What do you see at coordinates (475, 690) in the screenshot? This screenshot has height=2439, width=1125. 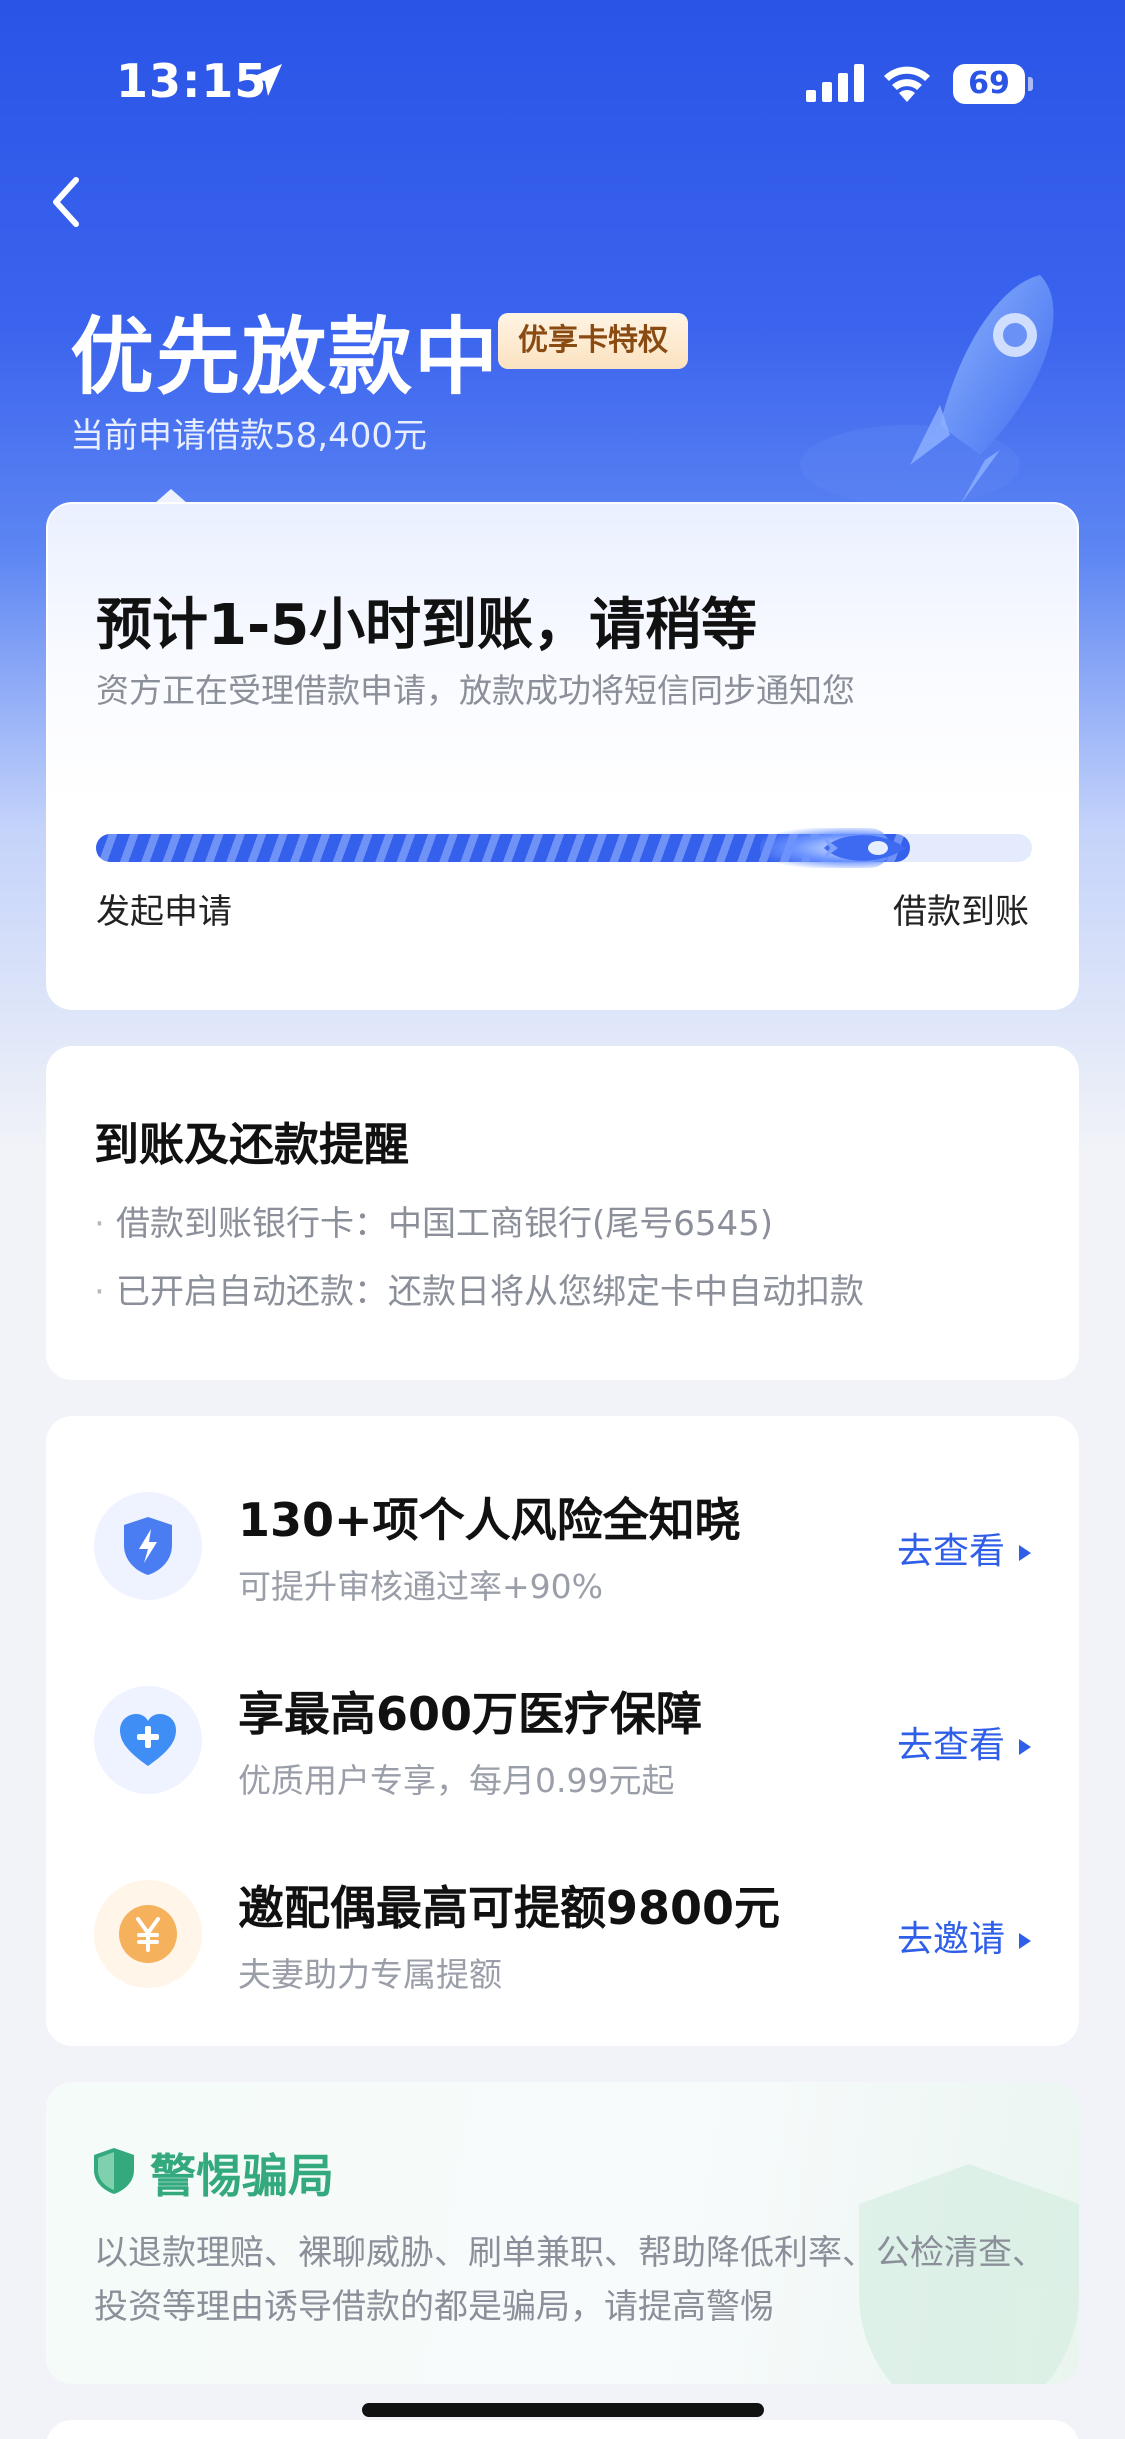 I see `eta-description: 资方正在受理借款申请，放款成功将短信同步通知您` at bounding box center [475, 690].